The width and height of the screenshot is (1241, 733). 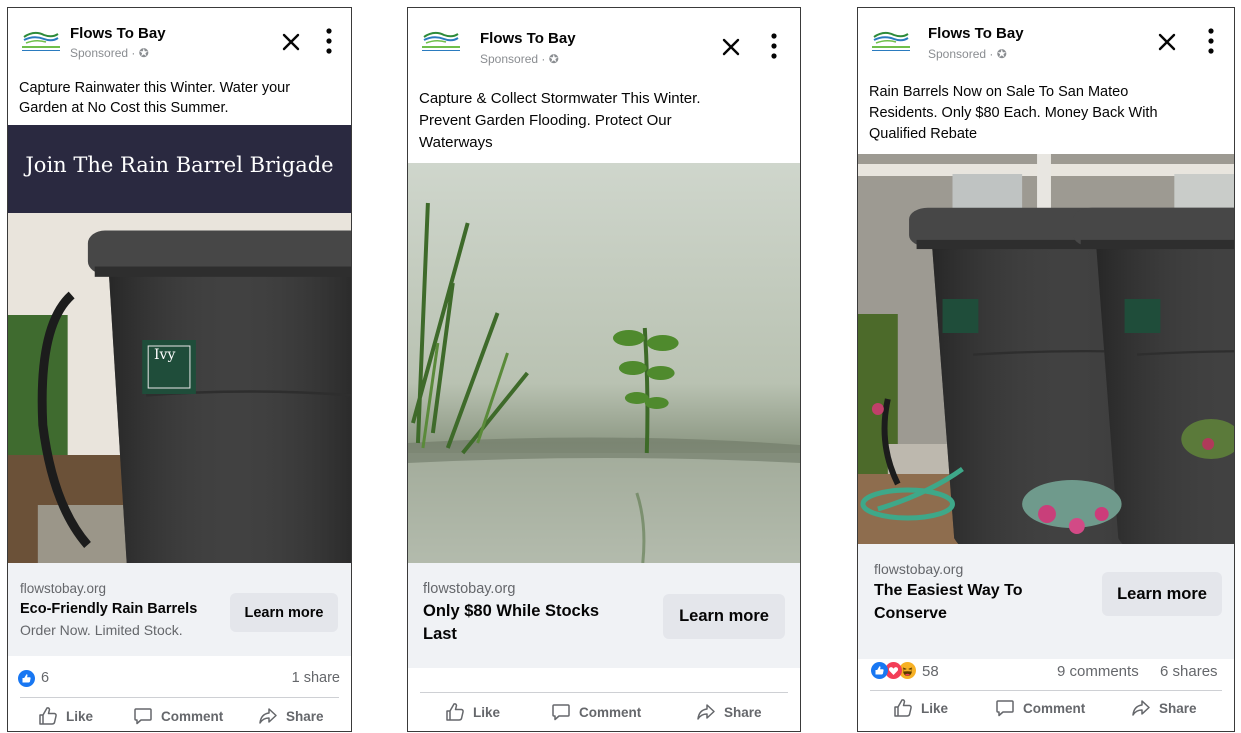 I want to click on caption-line: Garden at No Cost this Summer., so click(x=124, y=108).